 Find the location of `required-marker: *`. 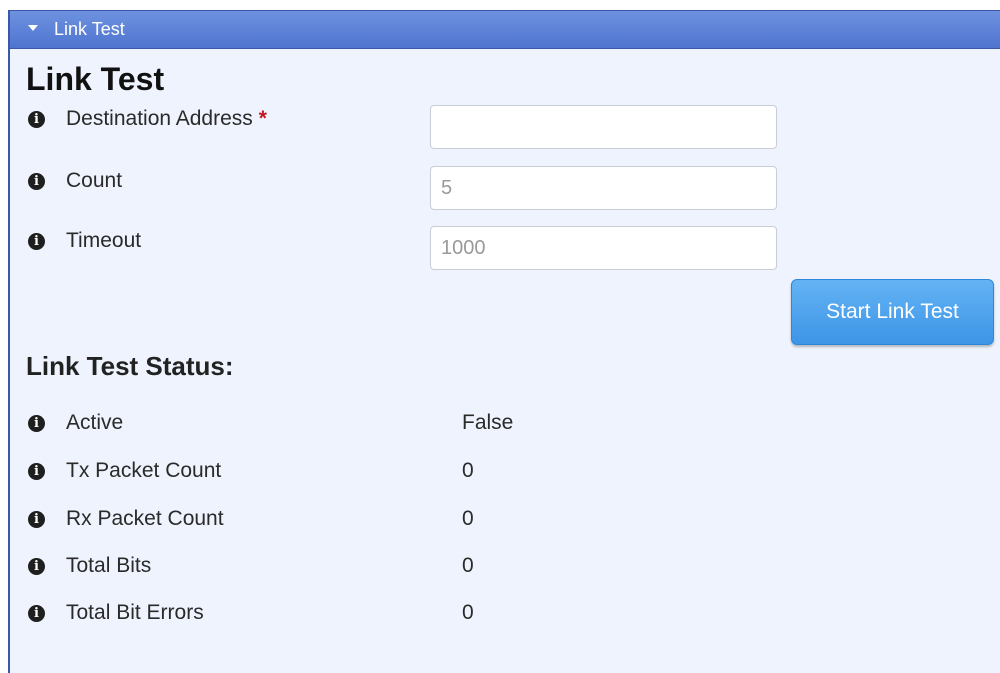

required-marker: * is located at coordinates (262, 118).